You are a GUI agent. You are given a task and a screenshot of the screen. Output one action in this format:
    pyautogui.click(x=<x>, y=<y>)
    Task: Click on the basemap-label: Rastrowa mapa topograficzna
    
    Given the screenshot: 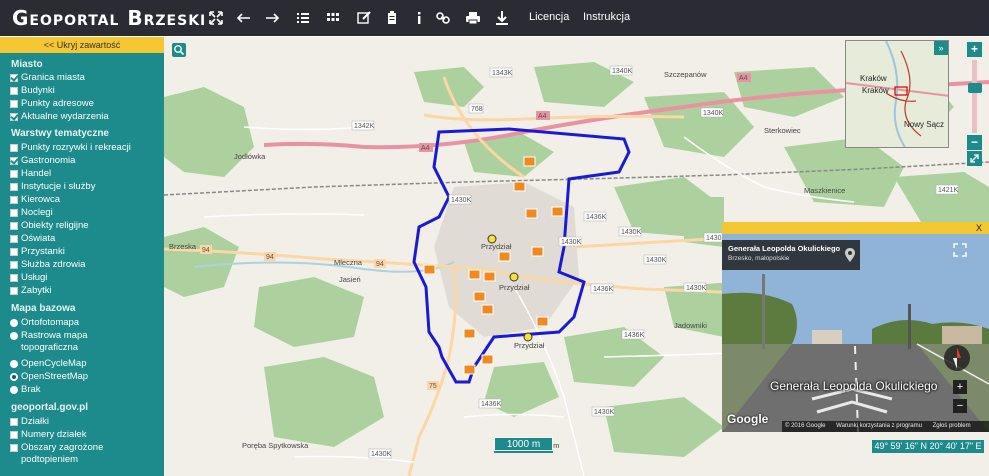 What is the action you would take?
    pyautogui.click(x=54, y=341)
    